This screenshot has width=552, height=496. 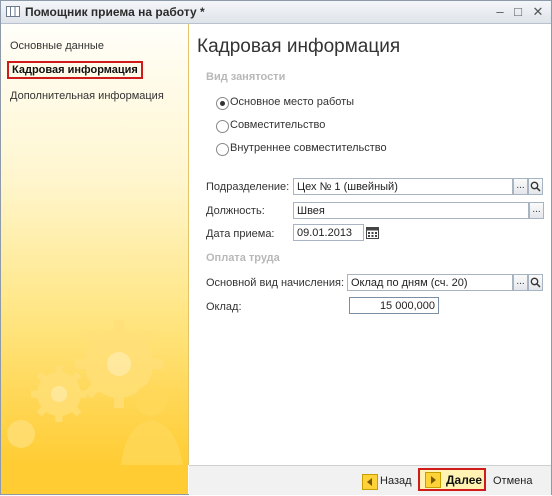 What do you see at coordinates (308, 148) in the screenshot?
I see `radio-label: Внутреннее совместительство` at bounding box center [308, 148].